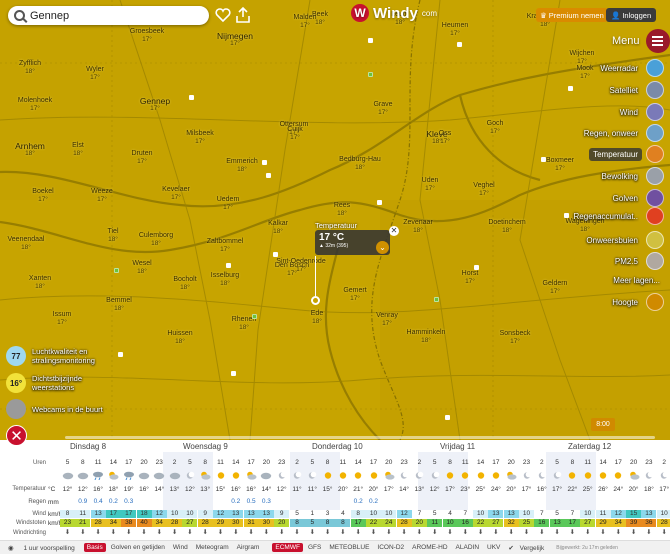 Image resolution: width=670 pixels, height=554 pixels. I want to click on city-label: Weeze 17°, so click(102, 196).